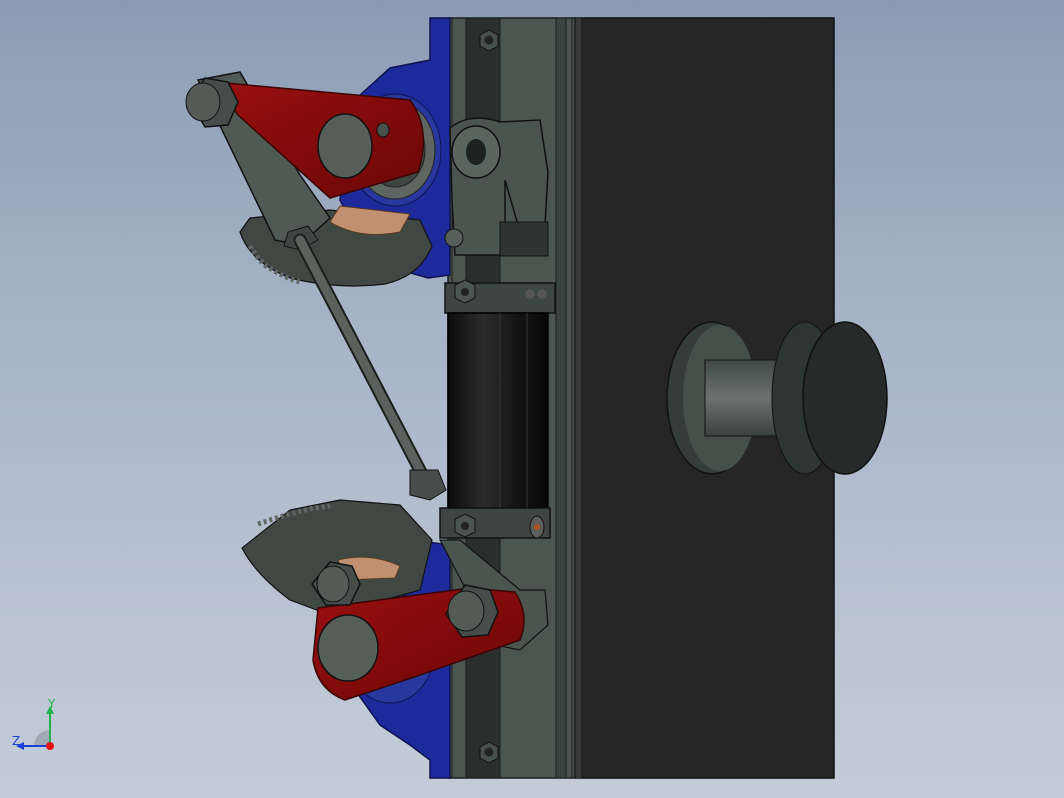 Image resolution: width=1064 pixels, height=798 pixels. I want to click on upper-clevis, so click(496, 187).